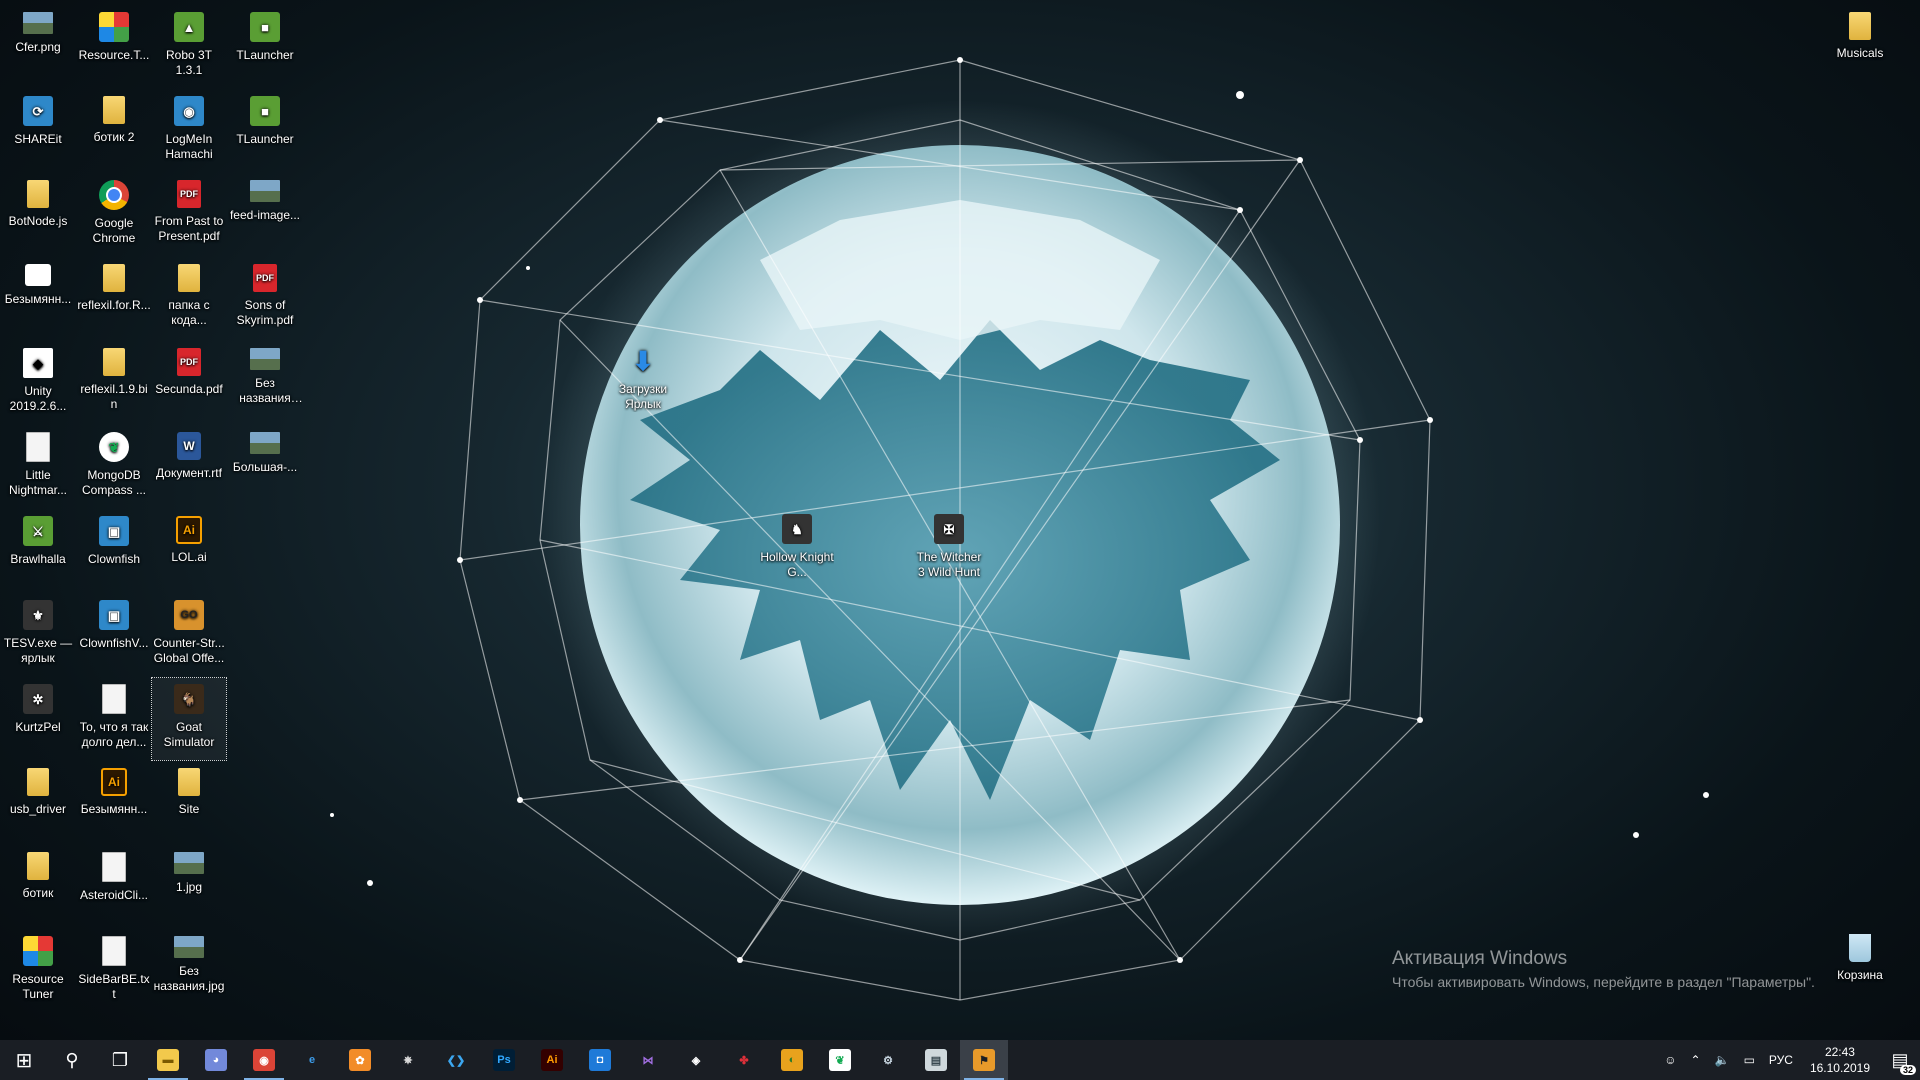 This screenshot has width=1920, height=1080. What do you see at coordinates (38, 650) in the screenshot?
I see `desktop-icon-label: TESV.exe — ярлык` at bounding box center [38, 650].